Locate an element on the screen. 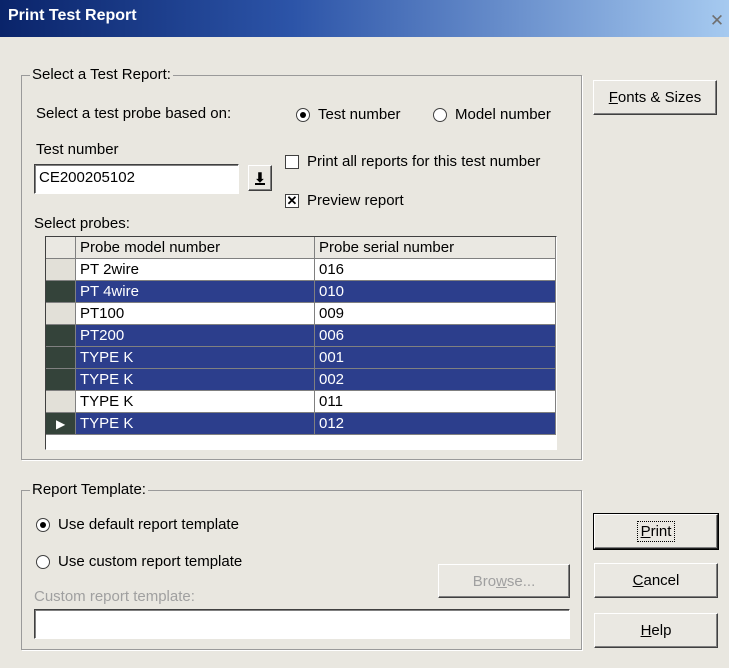  probe-serial-cell: 009 is located at coordinates (435, 314).